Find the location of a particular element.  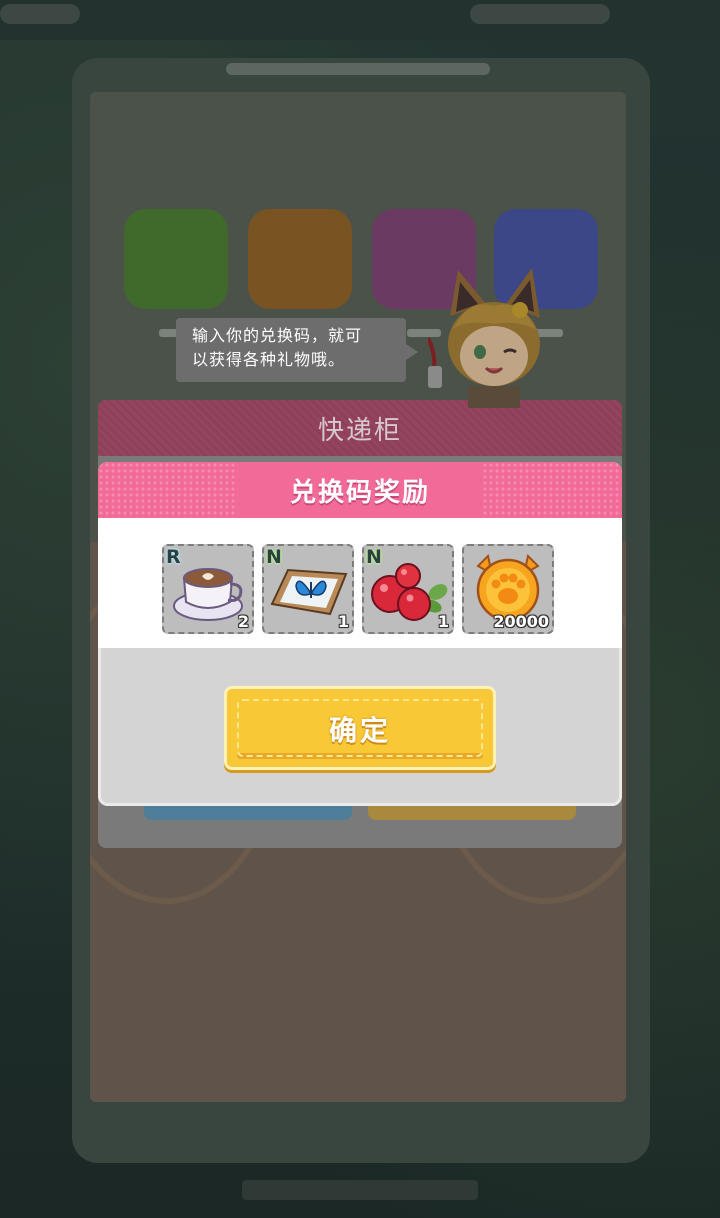

phone-notch is located at coordinates (358, 69).